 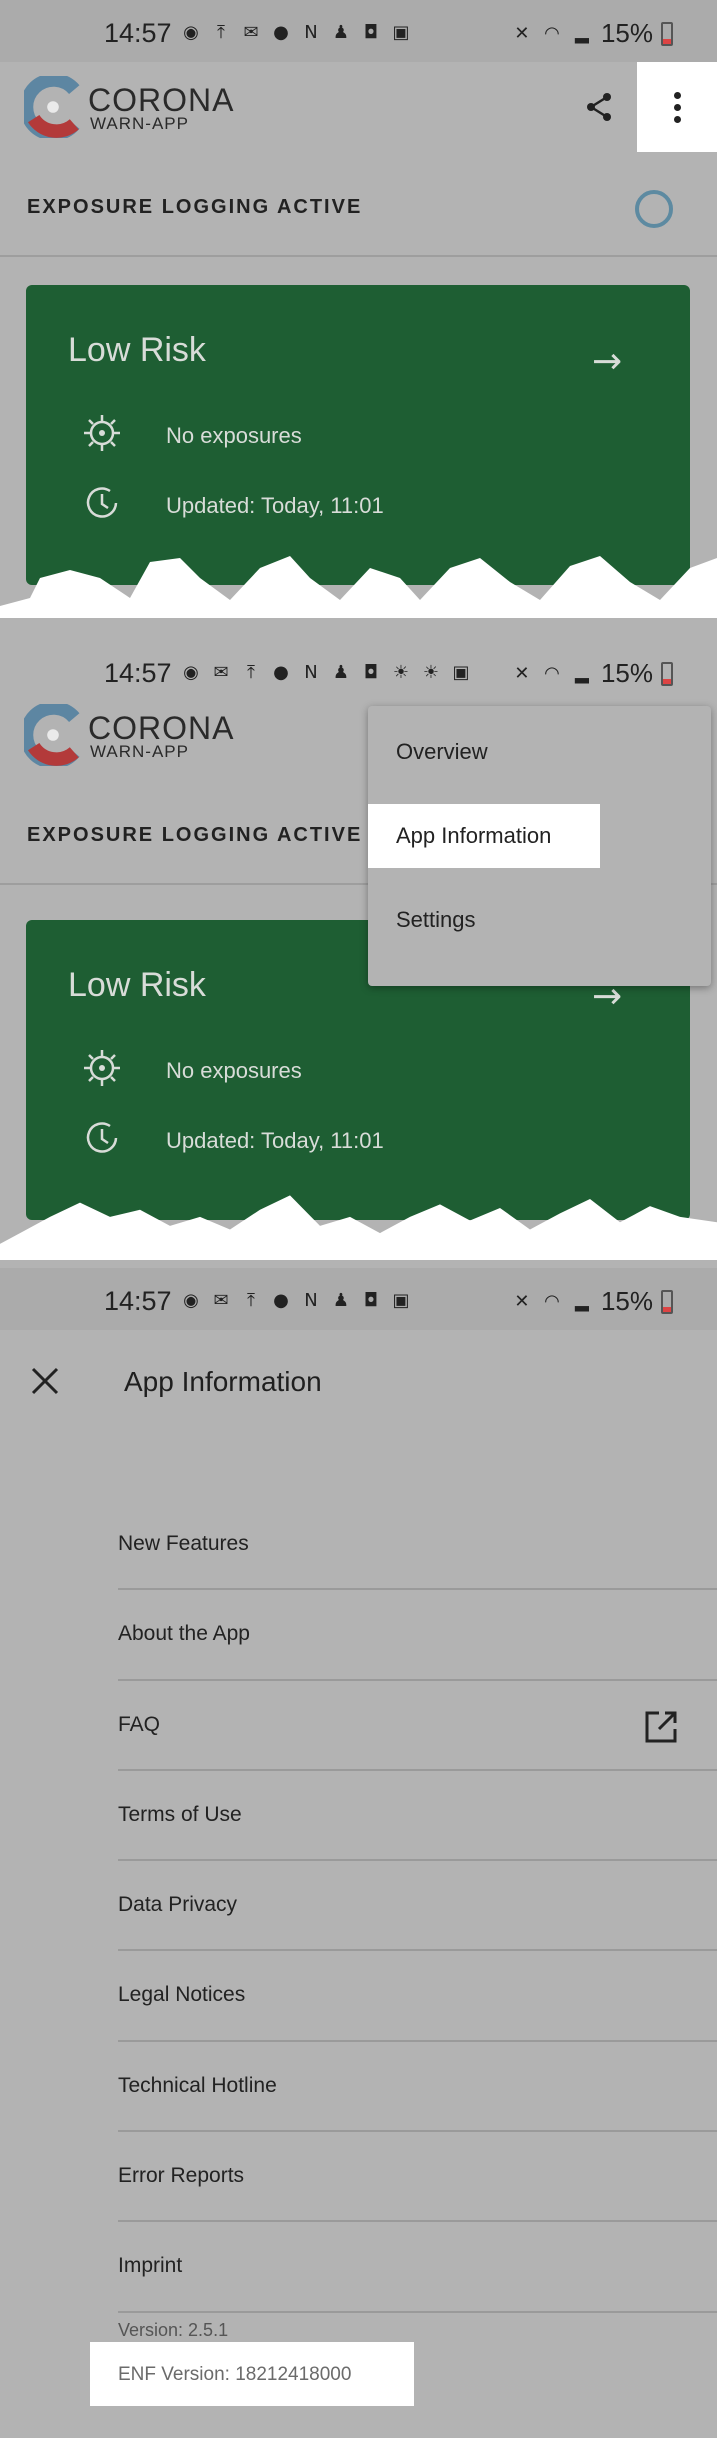 I want to click on list-item-new-features: New Features, so click(x=417, y=1545).